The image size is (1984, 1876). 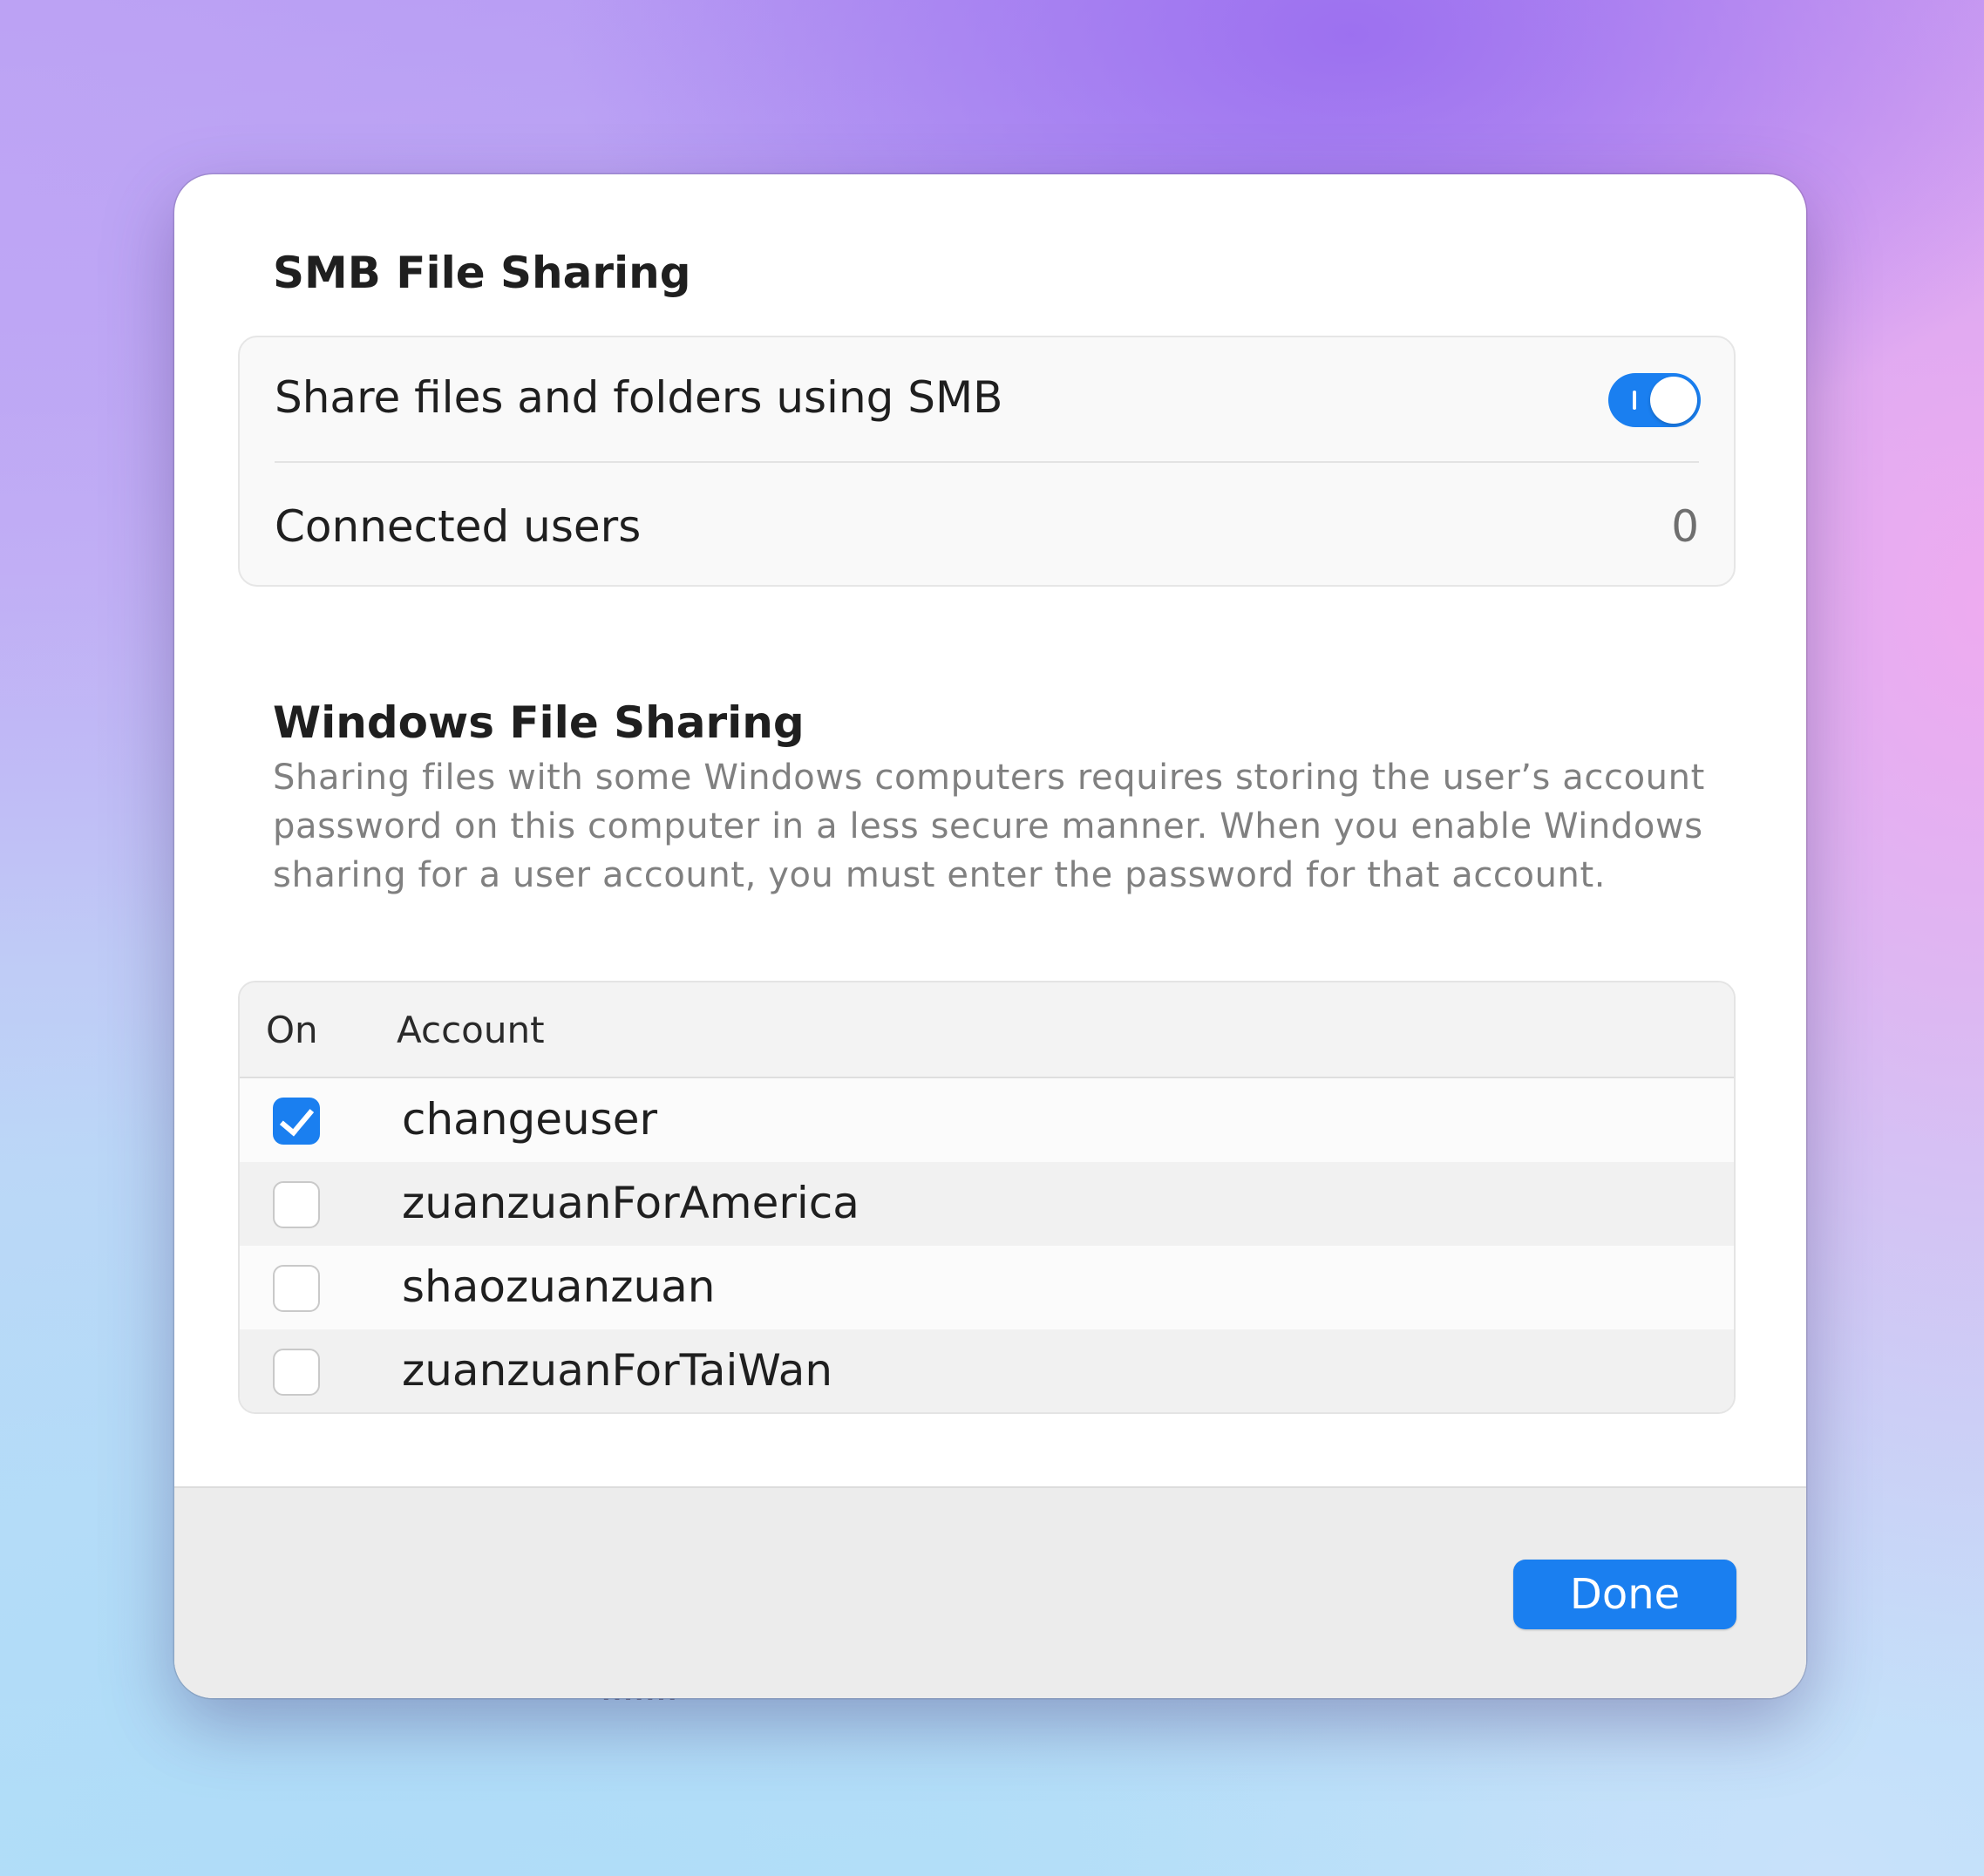 What do you see at coordinates (482, 273) in the screenshot?
I see `smb-section-title: SMB File Sharing` at bounding box center [482, 273].